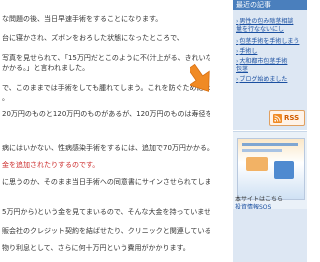 This screenshot has width=320, height=262. I want to click on article-line: 病にはいかない、性病感染手術をするには、追加で70万円かかる。」とか, so click(106, 148).